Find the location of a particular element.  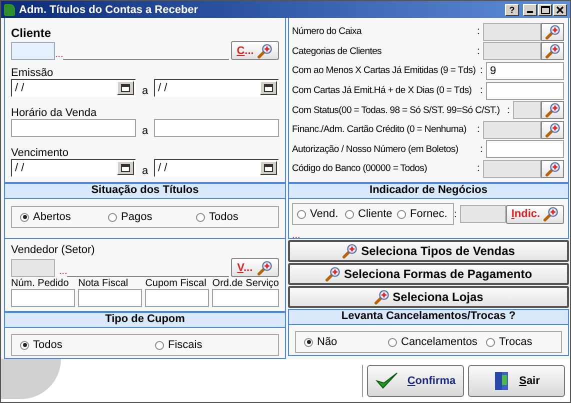

select-button: Seleciona Formas de Pagamento is located at coordinates (428, 274).